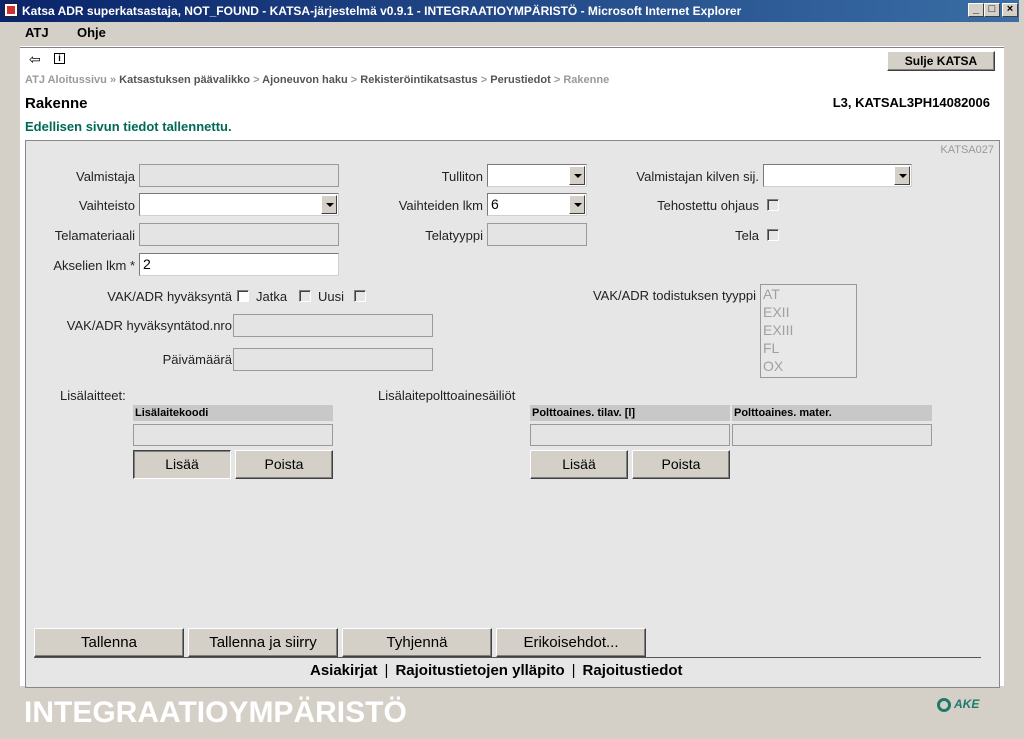 The height and width of the screenshot is (739, 1024). Describe the element at coordinates (35, 59) in the screenshot. I see `back-arrow-icon: ⇦` at that location.